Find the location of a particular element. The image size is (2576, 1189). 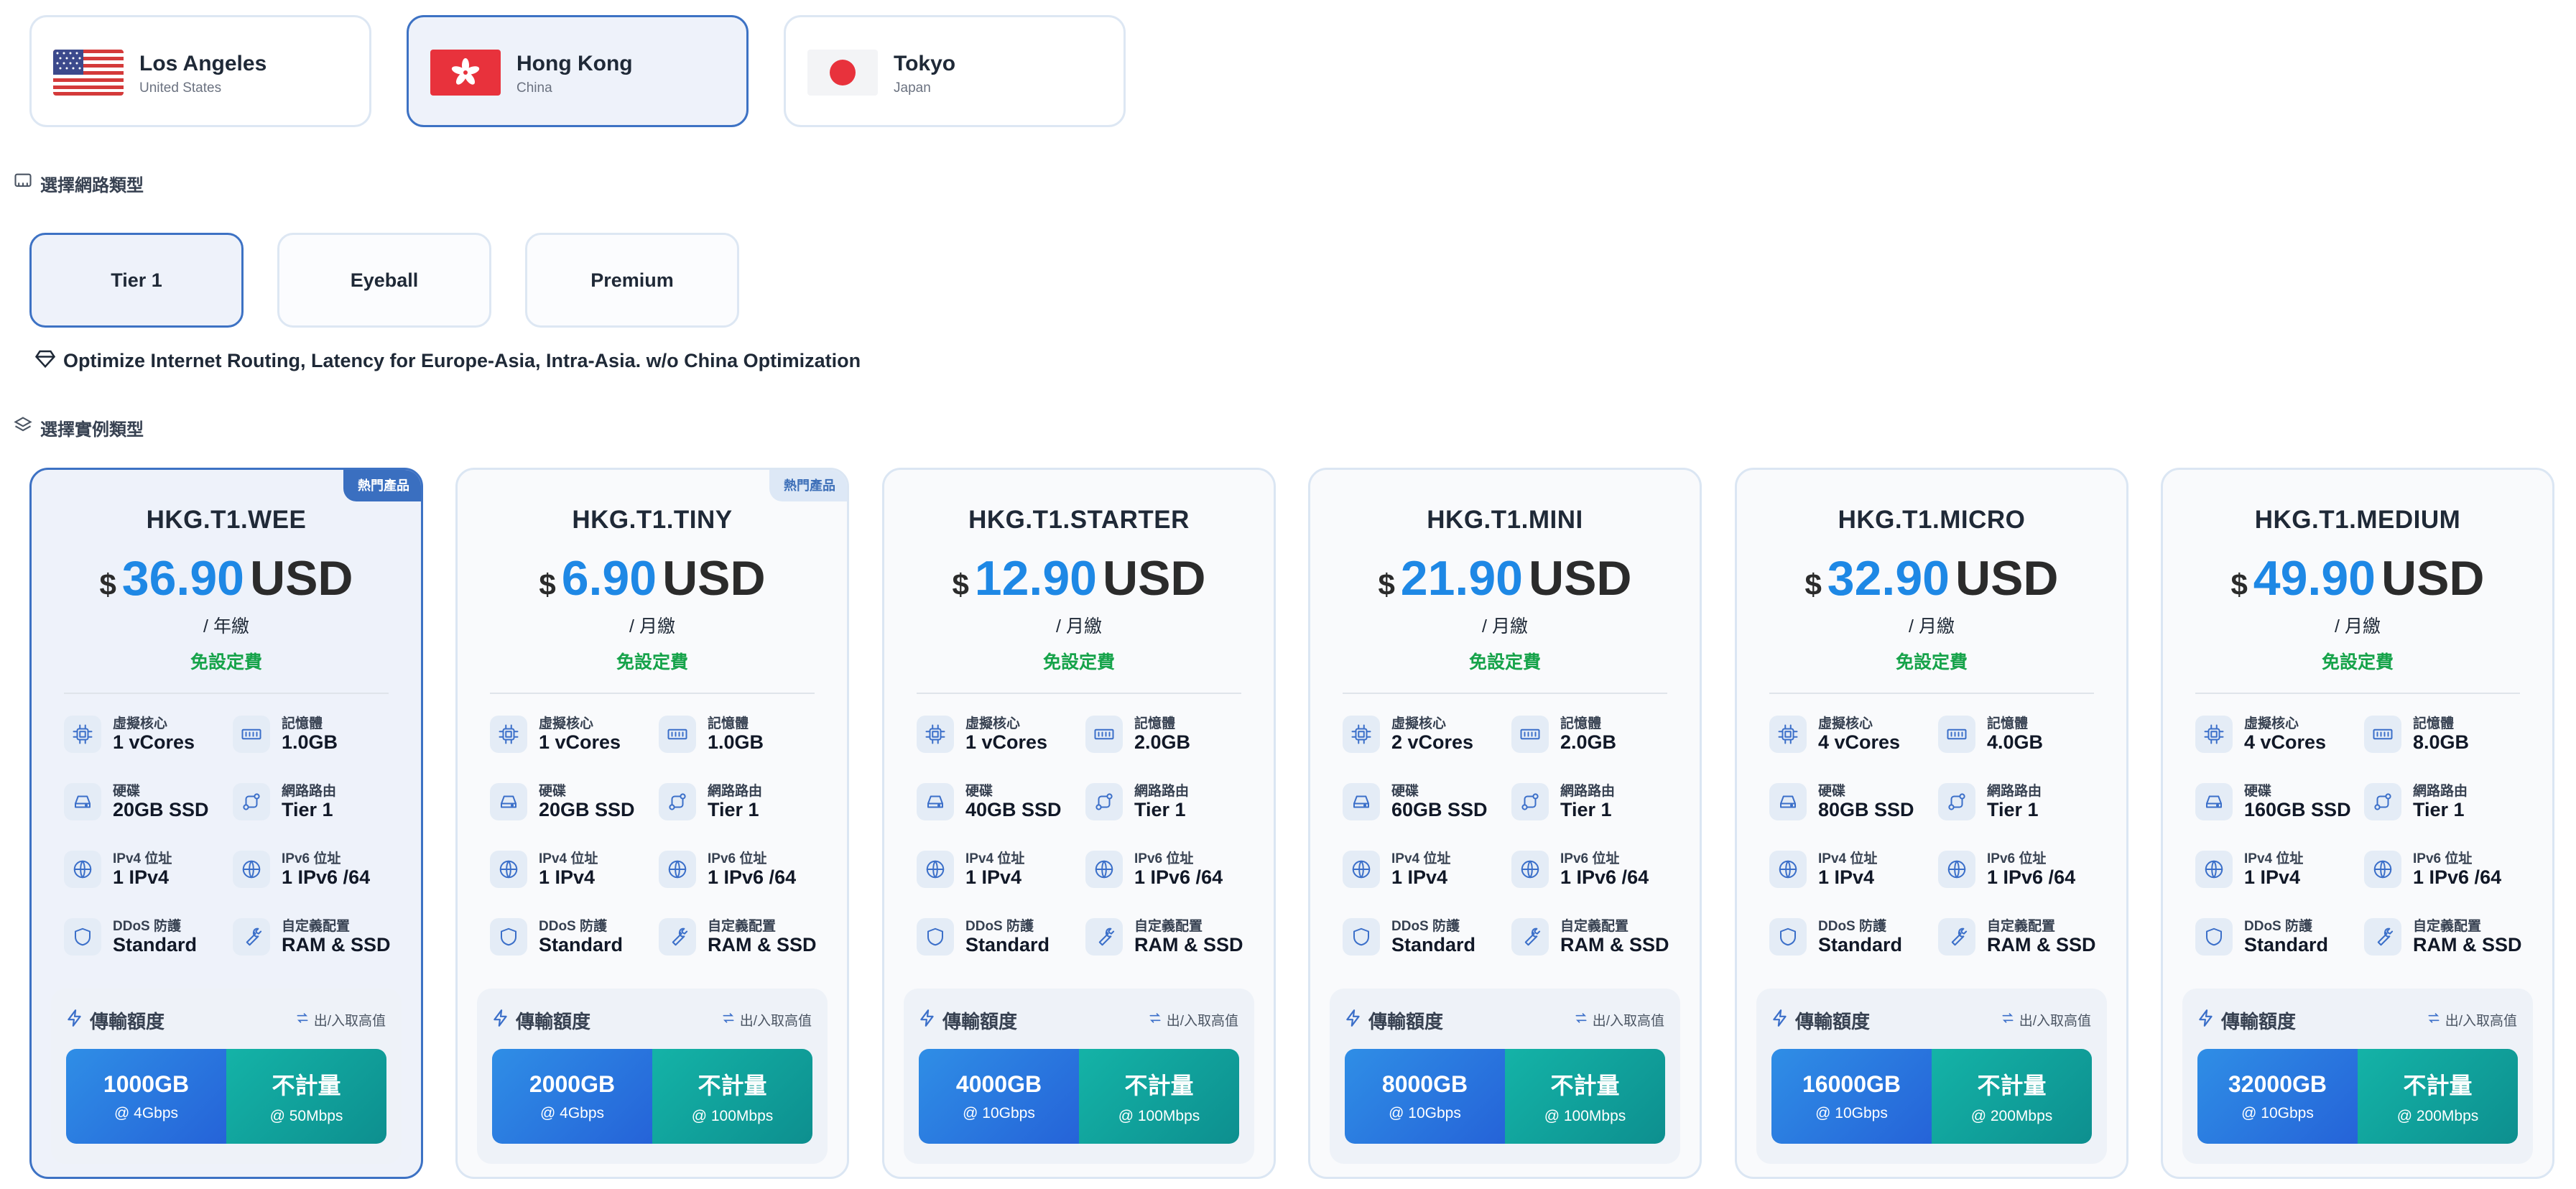

bandwidth-unmetered: 不計量 @ 200Mbps is located at coordinates (2012, 1096).